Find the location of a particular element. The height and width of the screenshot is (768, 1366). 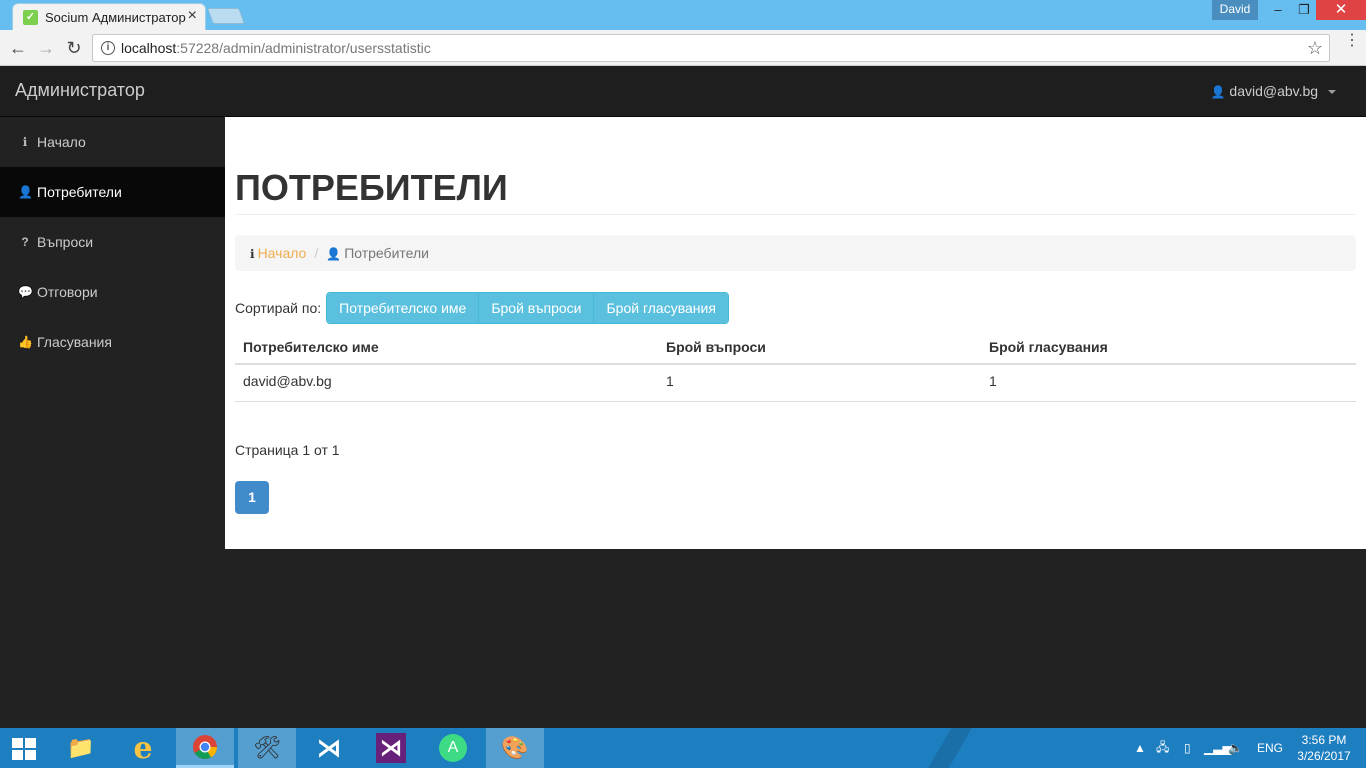

favicon-icon: ✓ is located at coordinates (30, 17).